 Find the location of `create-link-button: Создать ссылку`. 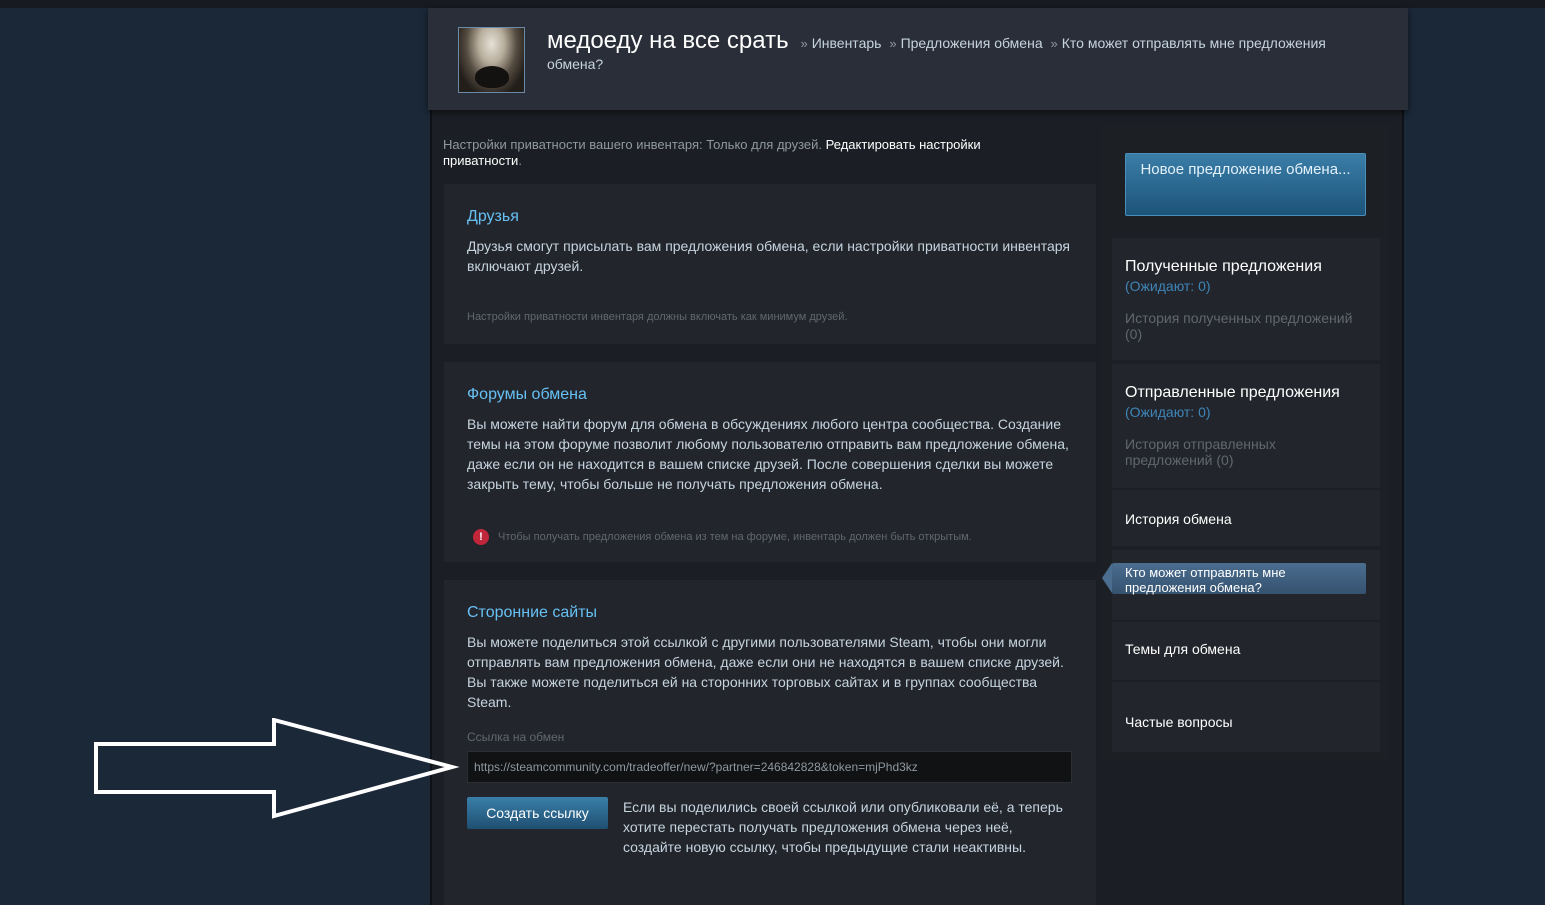

create-link-button: Создать ссылку is located at coordinates (537, 813).